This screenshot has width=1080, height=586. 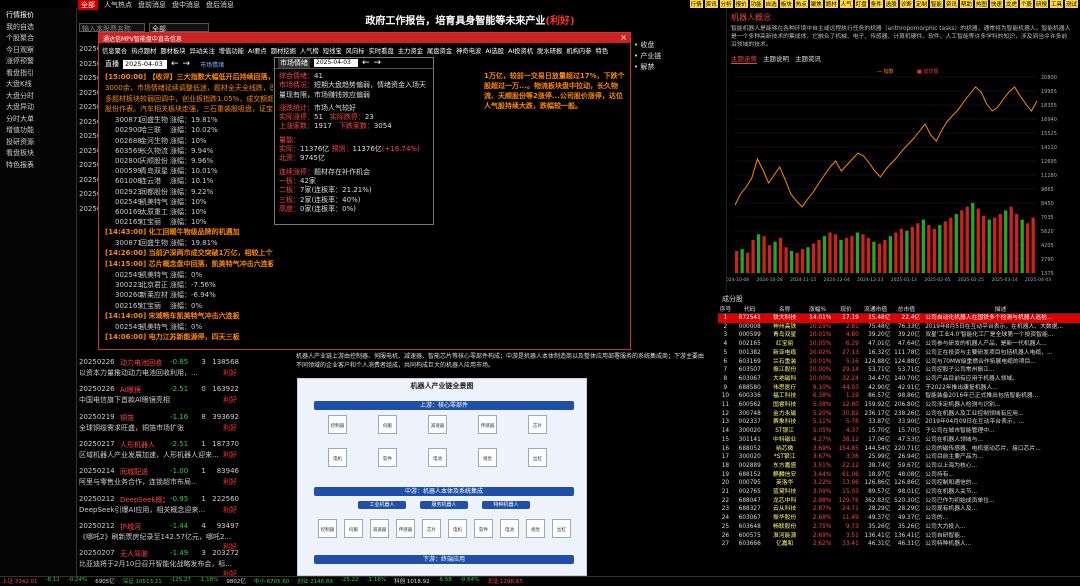 What do you see at coordinates (186, 5) in the screenshot?
I see `tab-intraday: 盘中消息` at bounding box center [186, 5].